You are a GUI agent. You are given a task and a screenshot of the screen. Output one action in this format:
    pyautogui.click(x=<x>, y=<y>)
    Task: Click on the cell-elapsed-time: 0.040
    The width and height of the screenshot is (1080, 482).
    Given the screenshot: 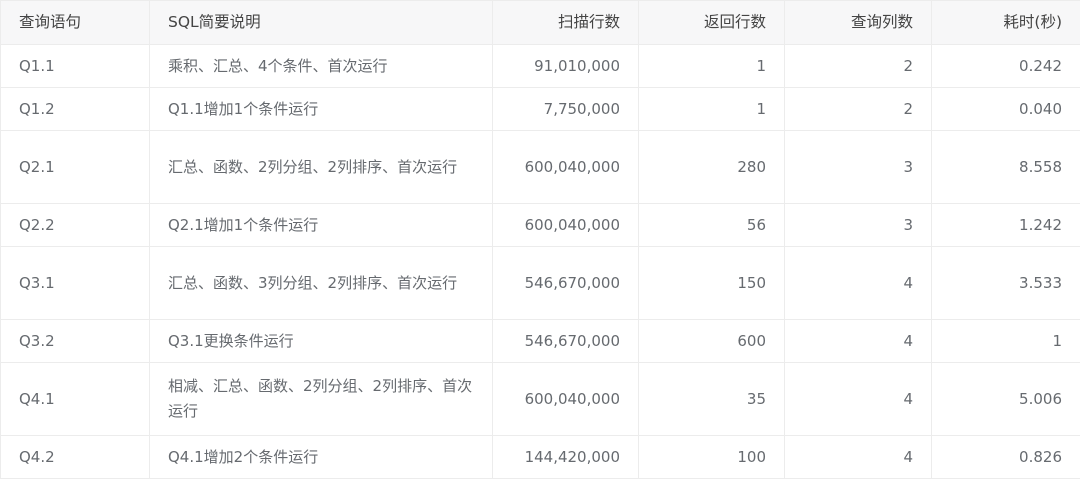 What is the action you would take?
    pyautogui.click(x=1005, y=109)
    